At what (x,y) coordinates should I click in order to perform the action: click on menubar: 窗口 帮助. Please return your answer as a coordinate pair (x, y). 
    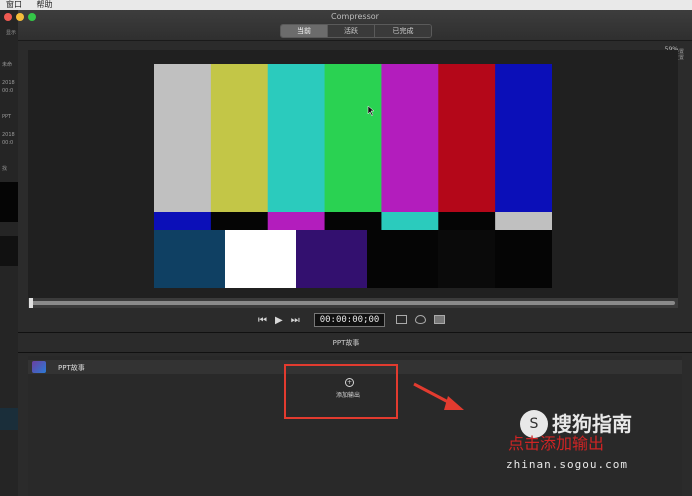
    Looking at the image, I should click on (346, 5).